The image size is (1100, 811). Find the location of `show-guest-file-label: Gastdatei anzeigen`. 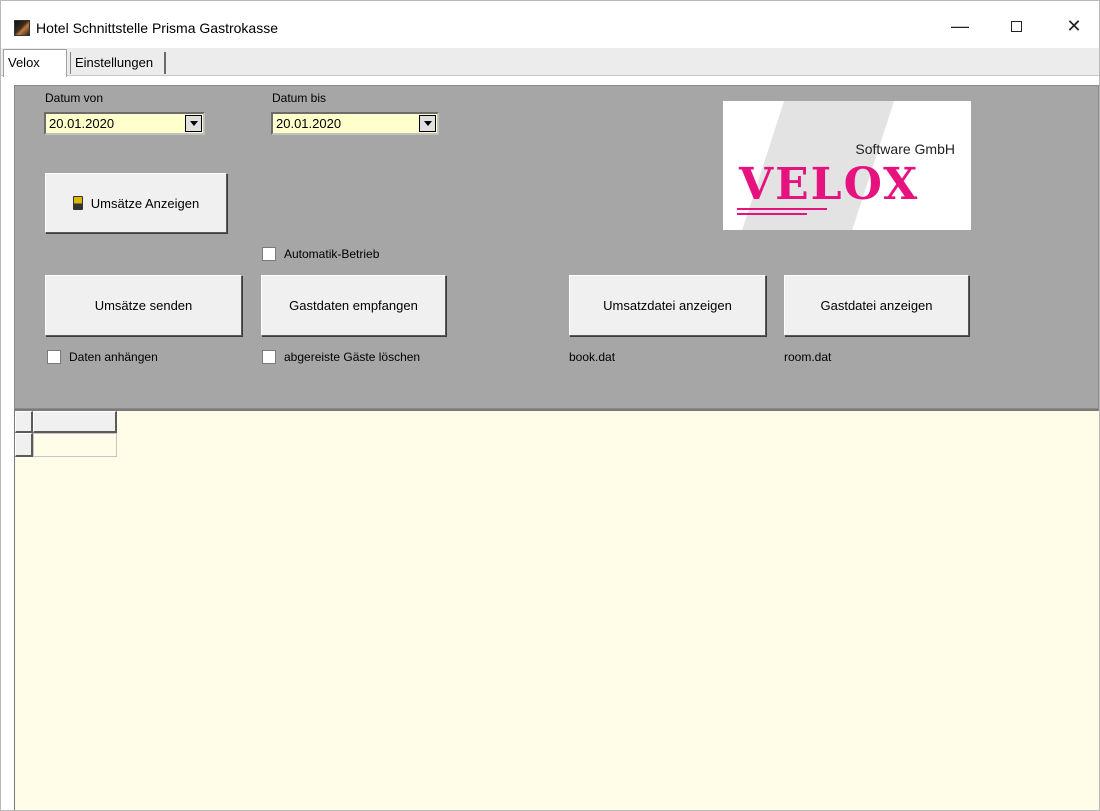

show-guest-file-label: Gastdatei anzeigen is located at coordinates (876, 305).